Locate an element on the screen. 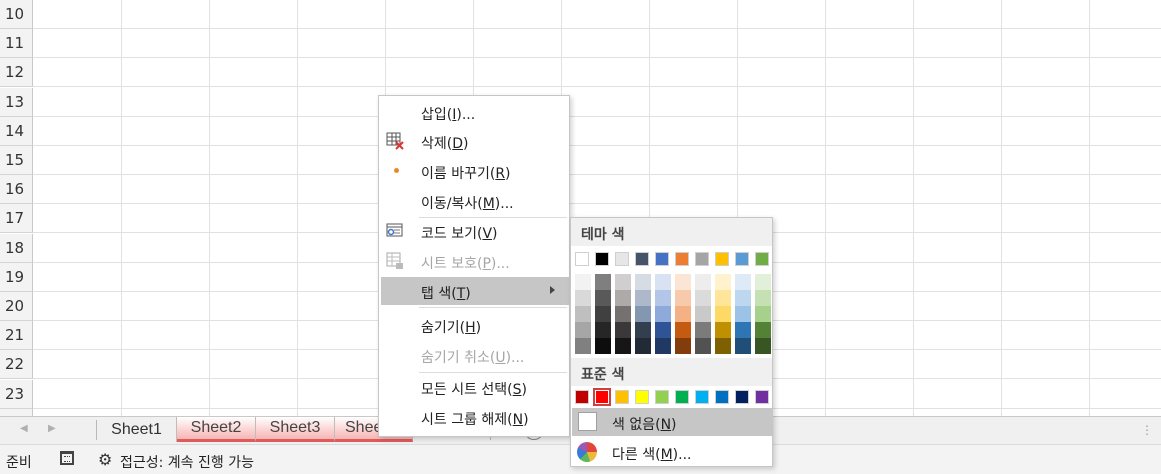  row-header: 20 is located at coordinates (16, 306).